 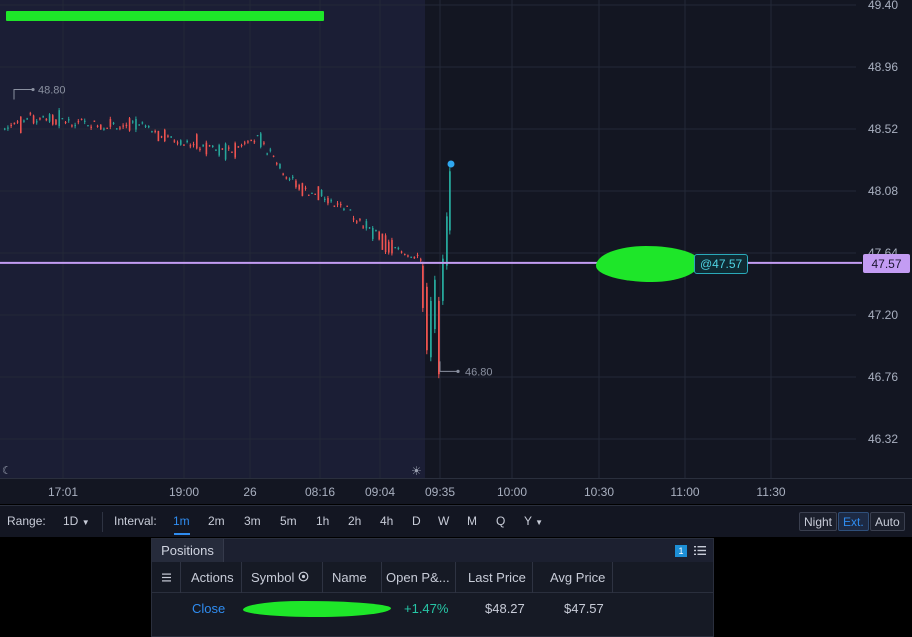 What do you see at coordinates (181, 521) in the screenshot?
I see `interval-1m: 1m` at bounding box center [181, 521].